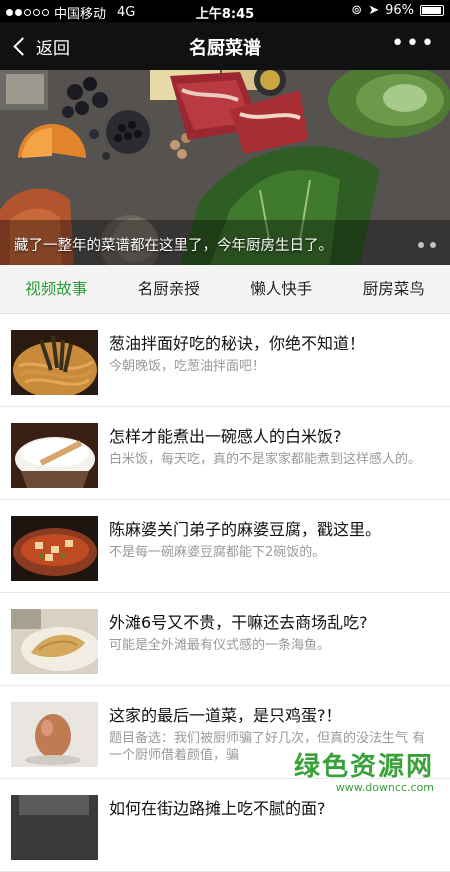  What do you see at coordinates (271, 366) in the screenshot?
I see `article-subtitle: 今朝晚饭，吃葱油拌面吧！` at bounding box center [271, 366].